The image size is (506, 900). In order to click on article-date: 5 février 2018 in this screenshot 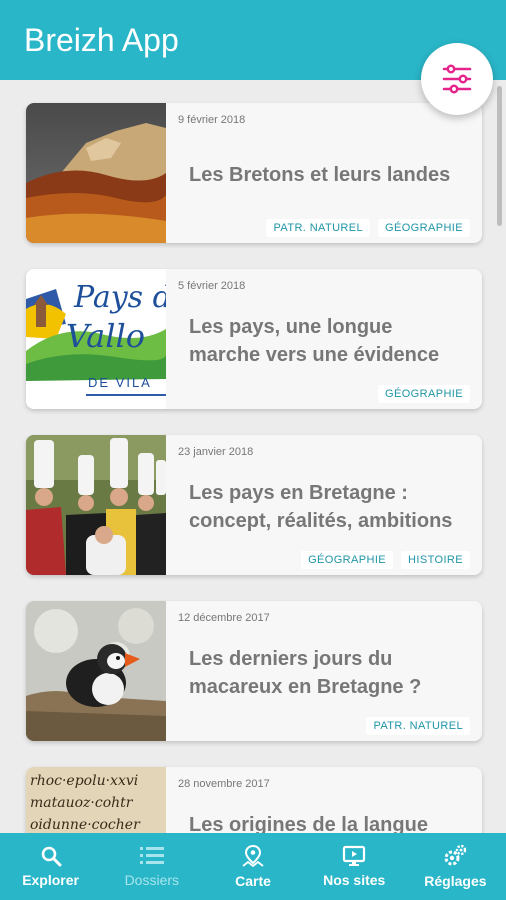, I will do `click(212, 286)`.